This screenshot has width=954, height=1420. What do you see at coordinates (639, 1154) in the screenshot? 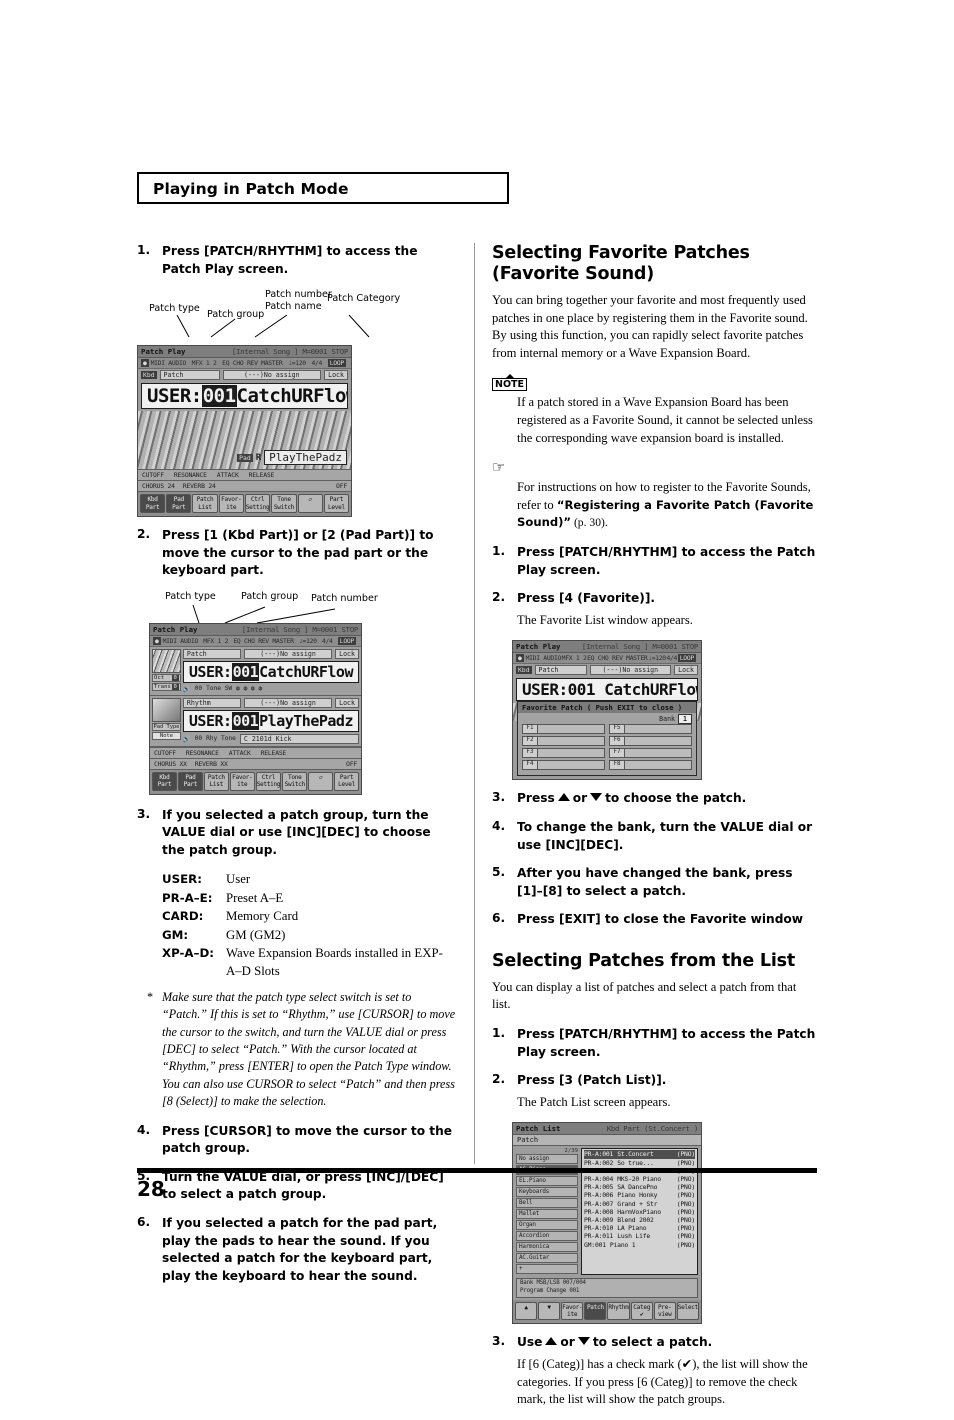
I see `patch-row: PR-A:001 St.Concert (PNO)` at bounding box center [639, 1154].